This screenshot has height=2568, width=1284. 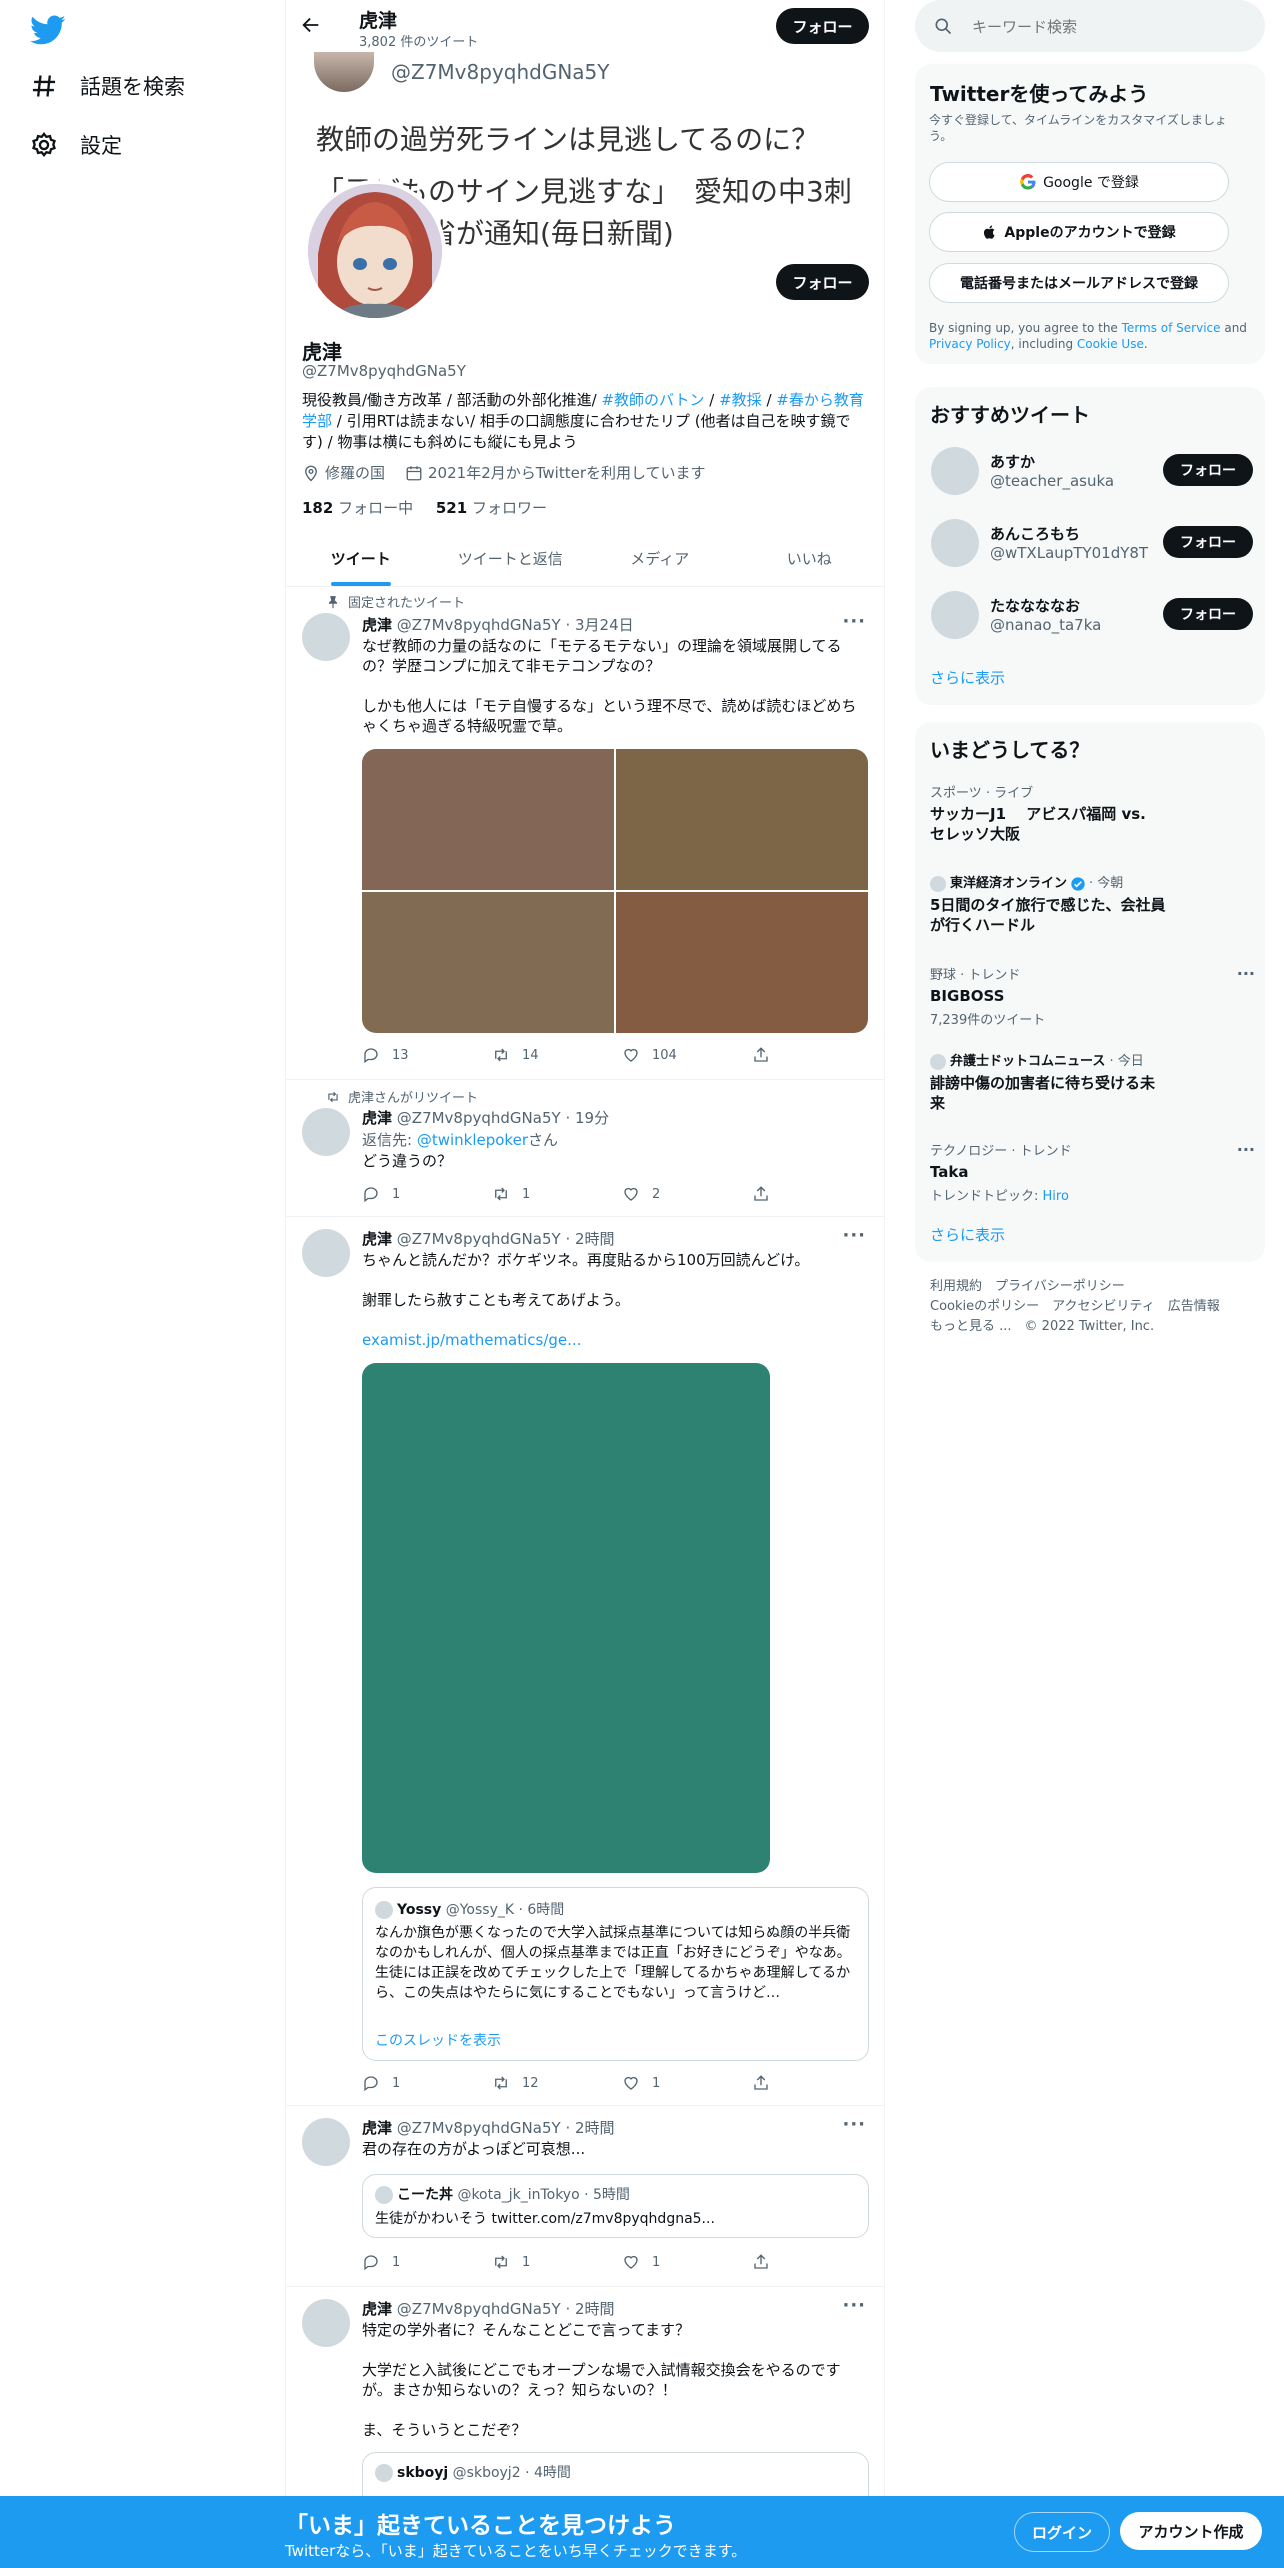 I want to click on trend-item: 野球 · トレンド BIGBOSS 7,239件のツイート ···, so click(x=1092, y=996).